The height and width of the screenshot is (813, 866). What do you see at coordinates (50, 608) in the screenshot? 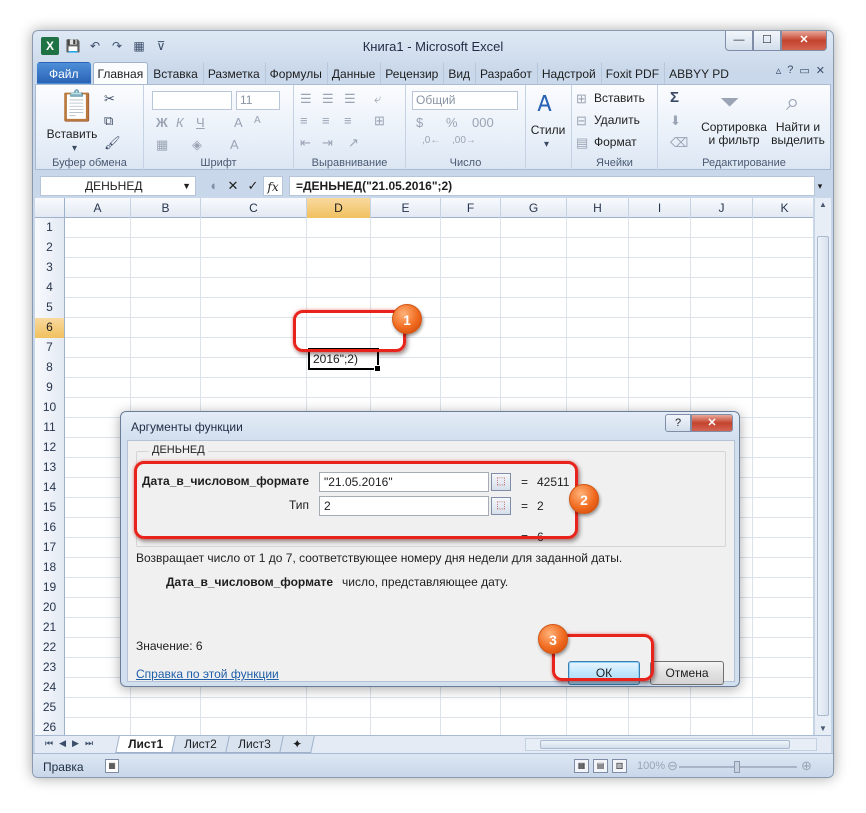
I see `row-header: 20` at bounding box center [50, 608].